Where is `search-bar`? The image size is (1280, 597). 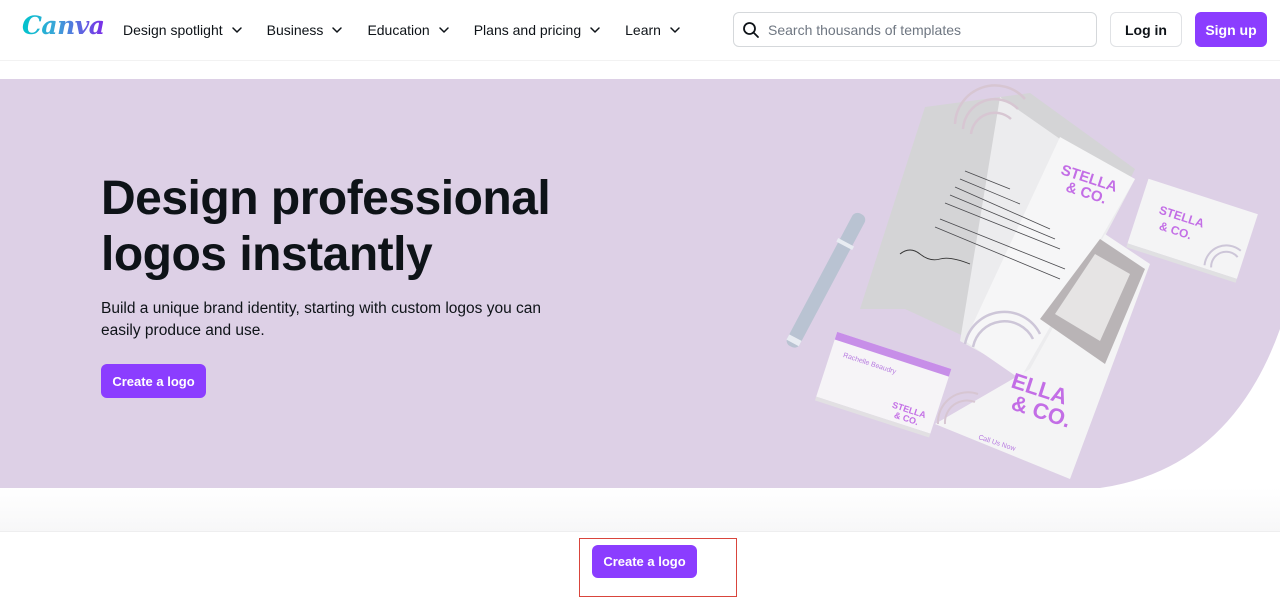
search-bar is located at coordinates (915, 29).